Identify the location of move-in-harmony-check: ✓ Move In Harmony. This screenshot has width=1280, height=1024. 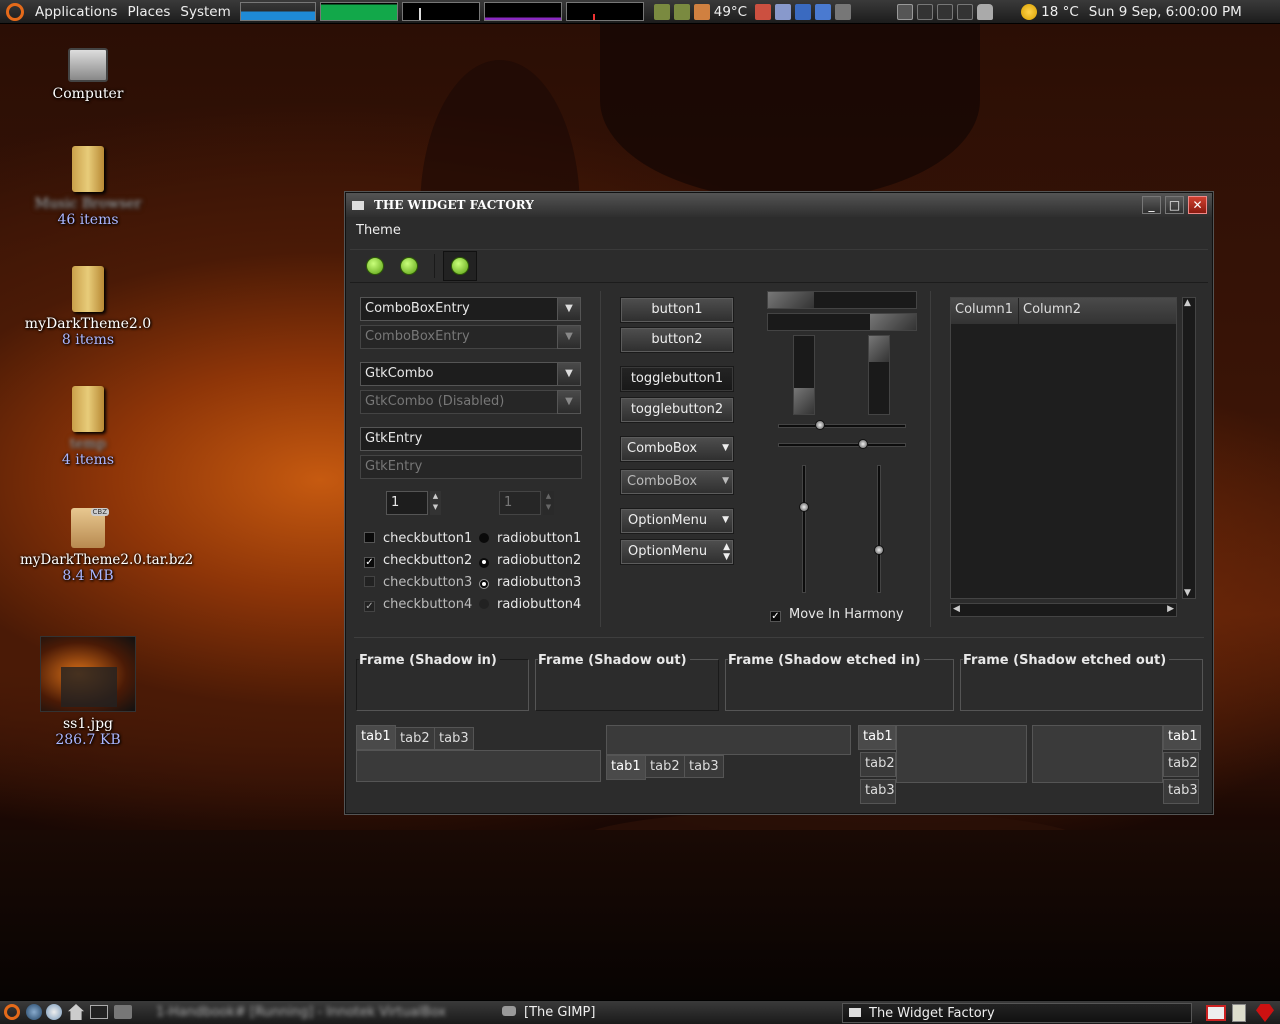
(837, 614).